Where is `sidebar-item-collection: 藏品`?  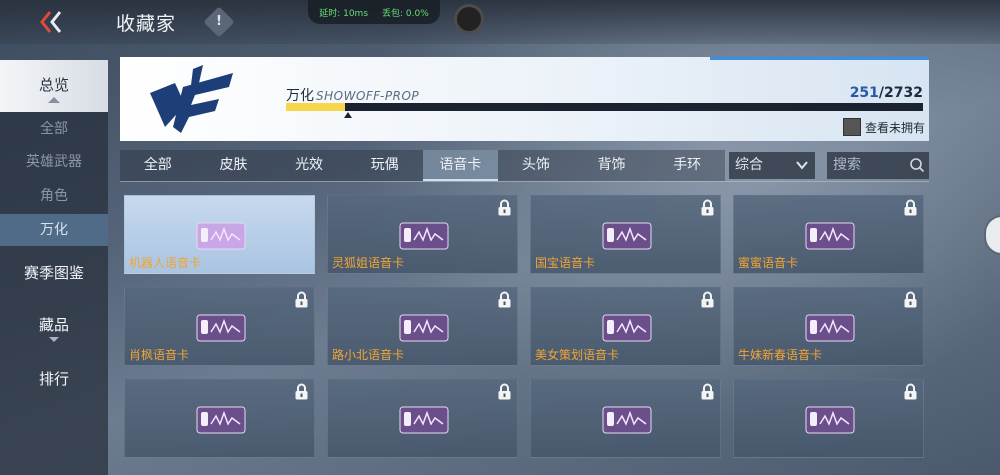 sidebar-item-collection: 藏品 is located at coordinates (54, 331).